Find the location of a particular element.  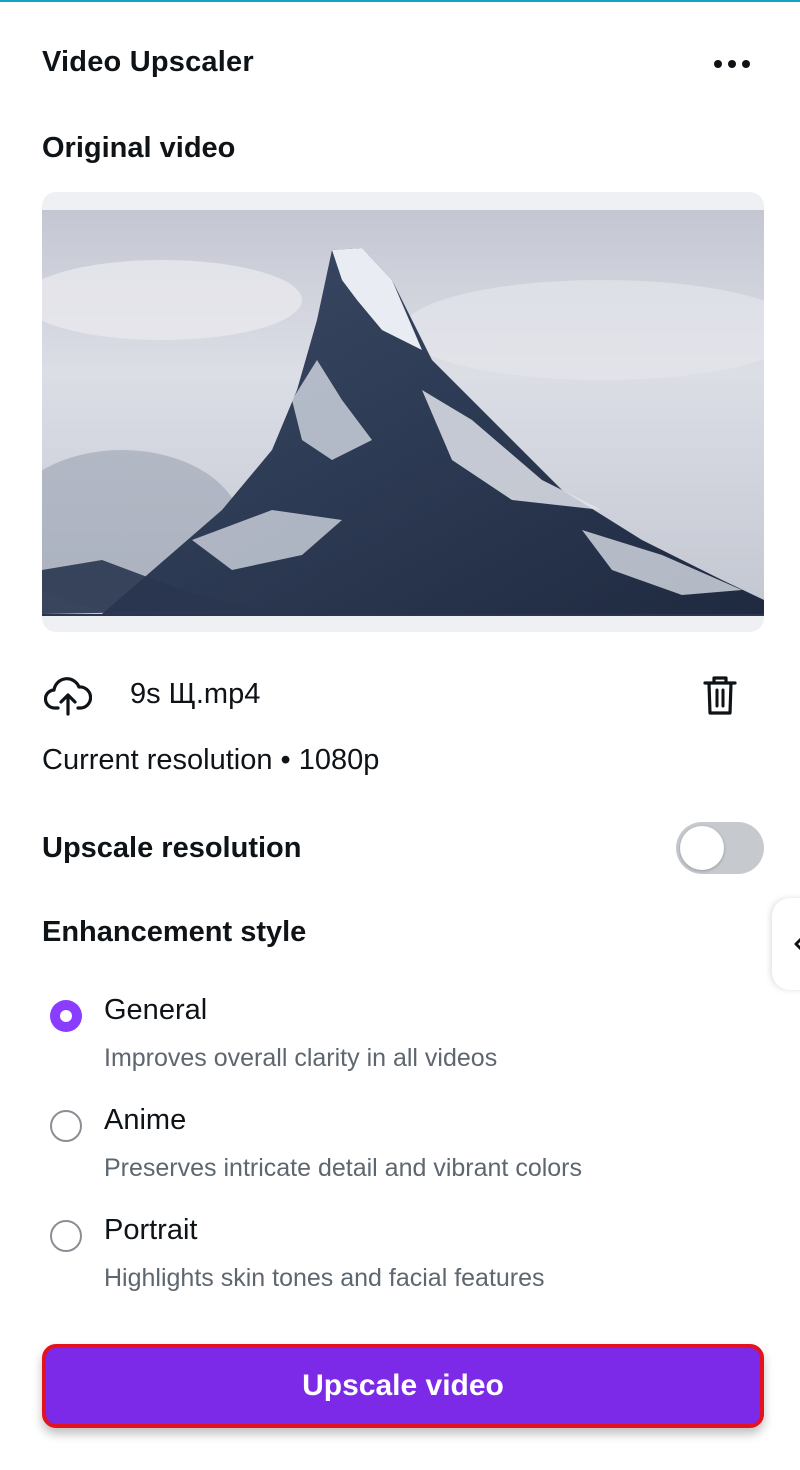

original-video-label: Original video is located at coordinates (139, 148).